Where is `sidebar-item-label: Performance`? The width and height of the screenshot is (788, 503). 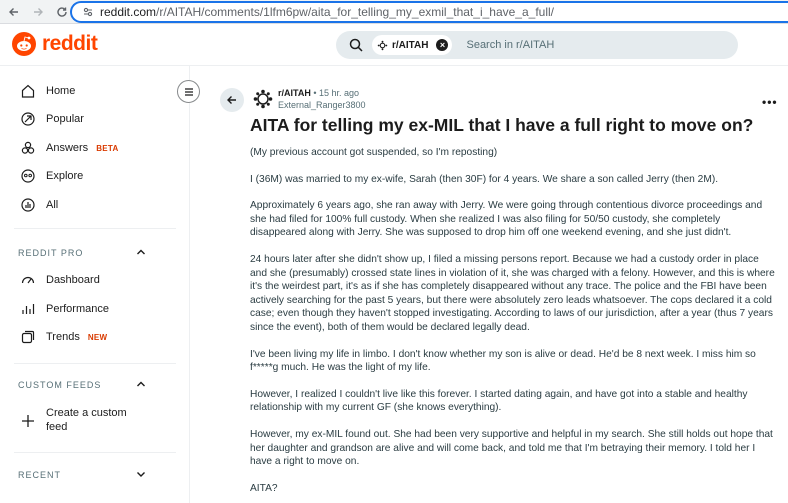
sidebar-item-label: Performance is located at coordinates (77, 309).